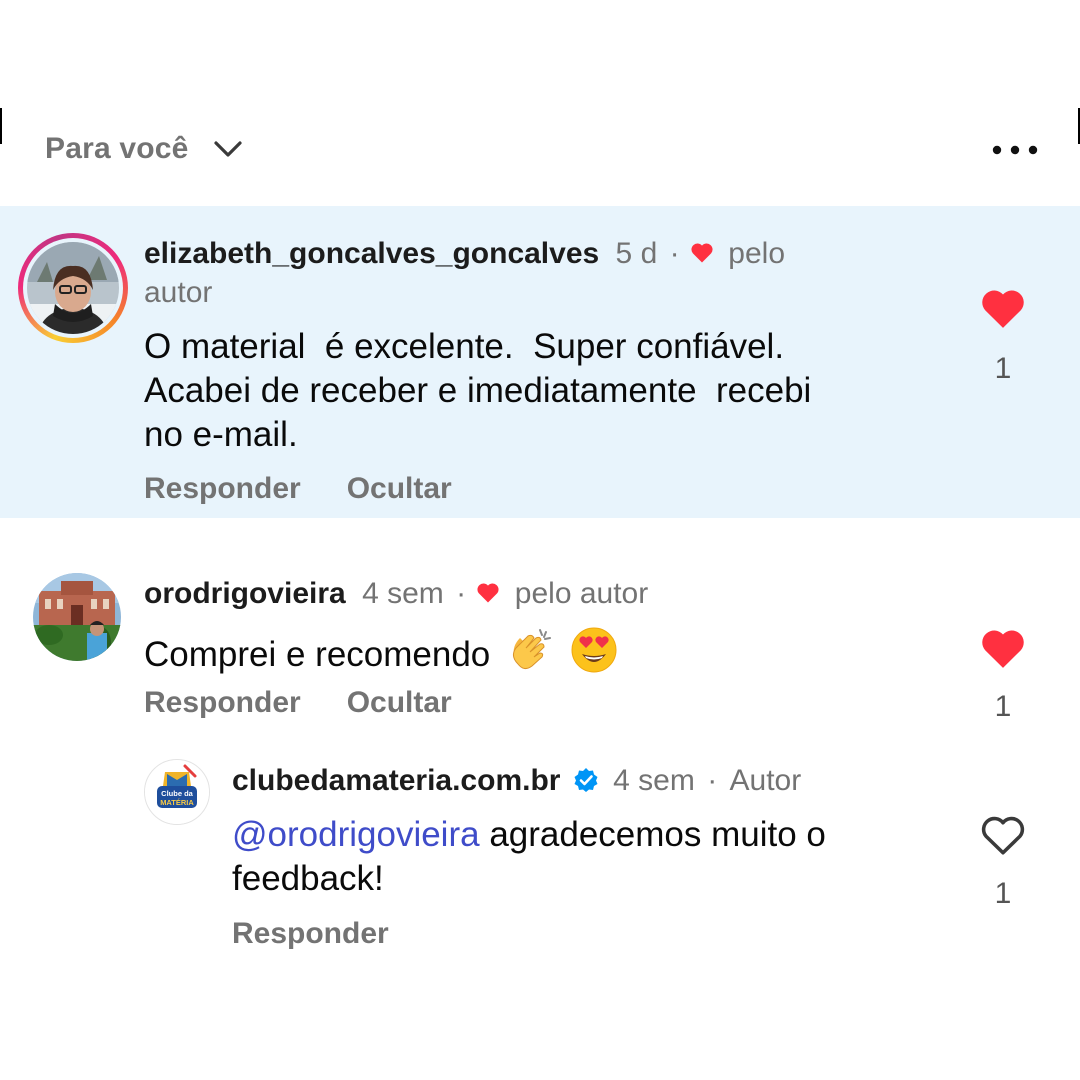 This screenshot has width=1080, height=1080. Describe the element at coordinates (464, 346) in the screenshot. I see `comment-text-line: O material é excelente. Super confiável.` at that location.